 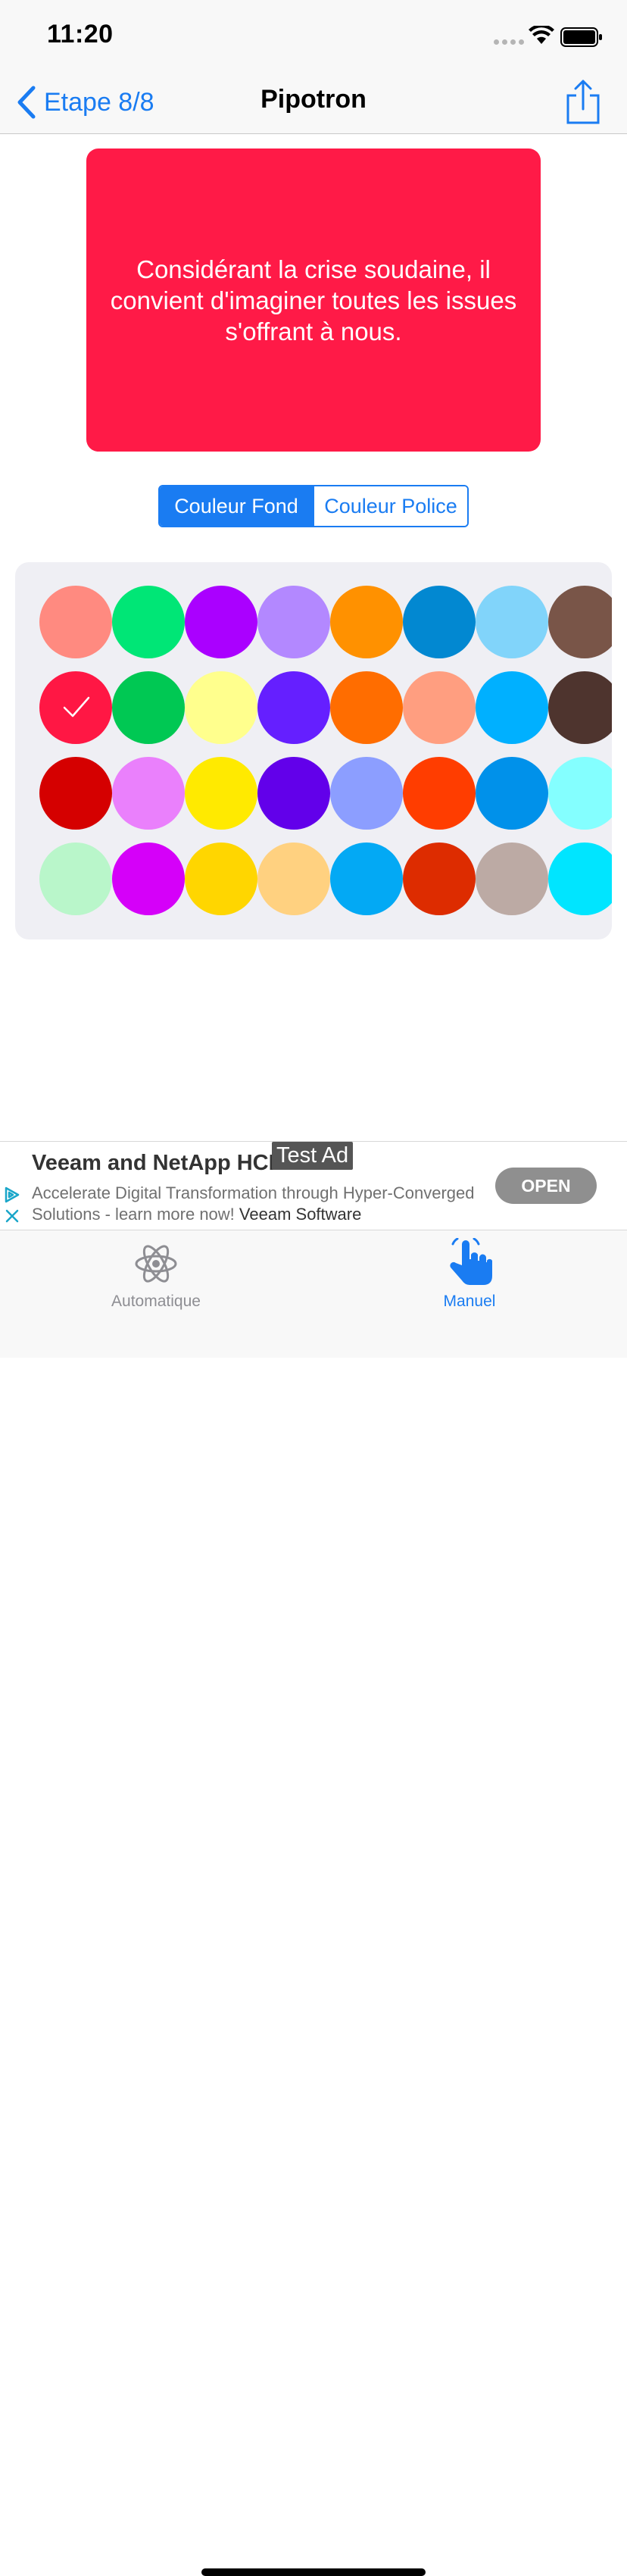 I want to click on battery-icon, so click(x=581, y=37).